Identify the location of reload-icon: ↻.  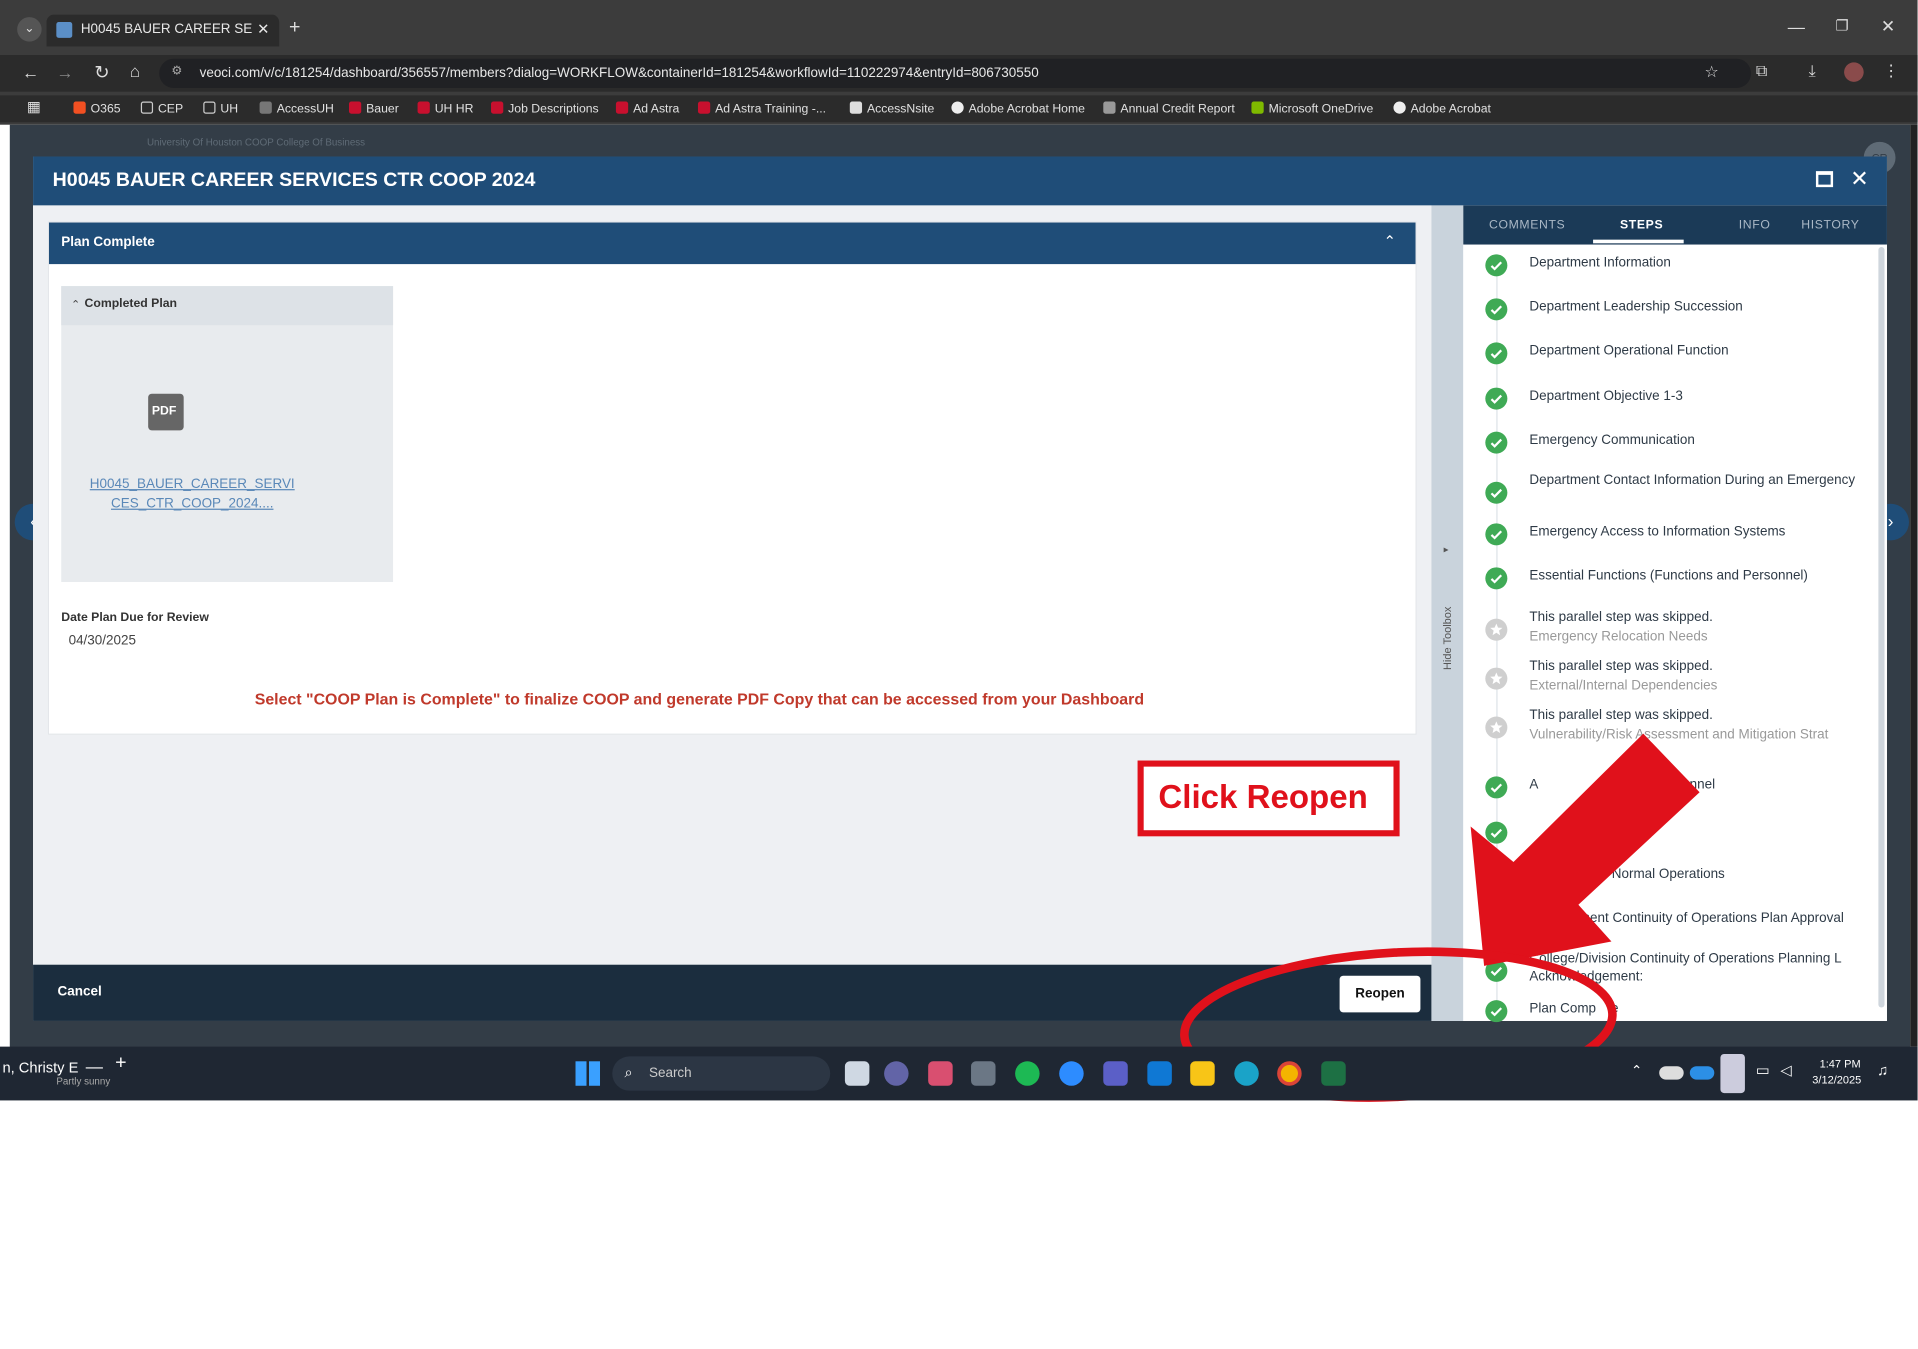
(101, 72).